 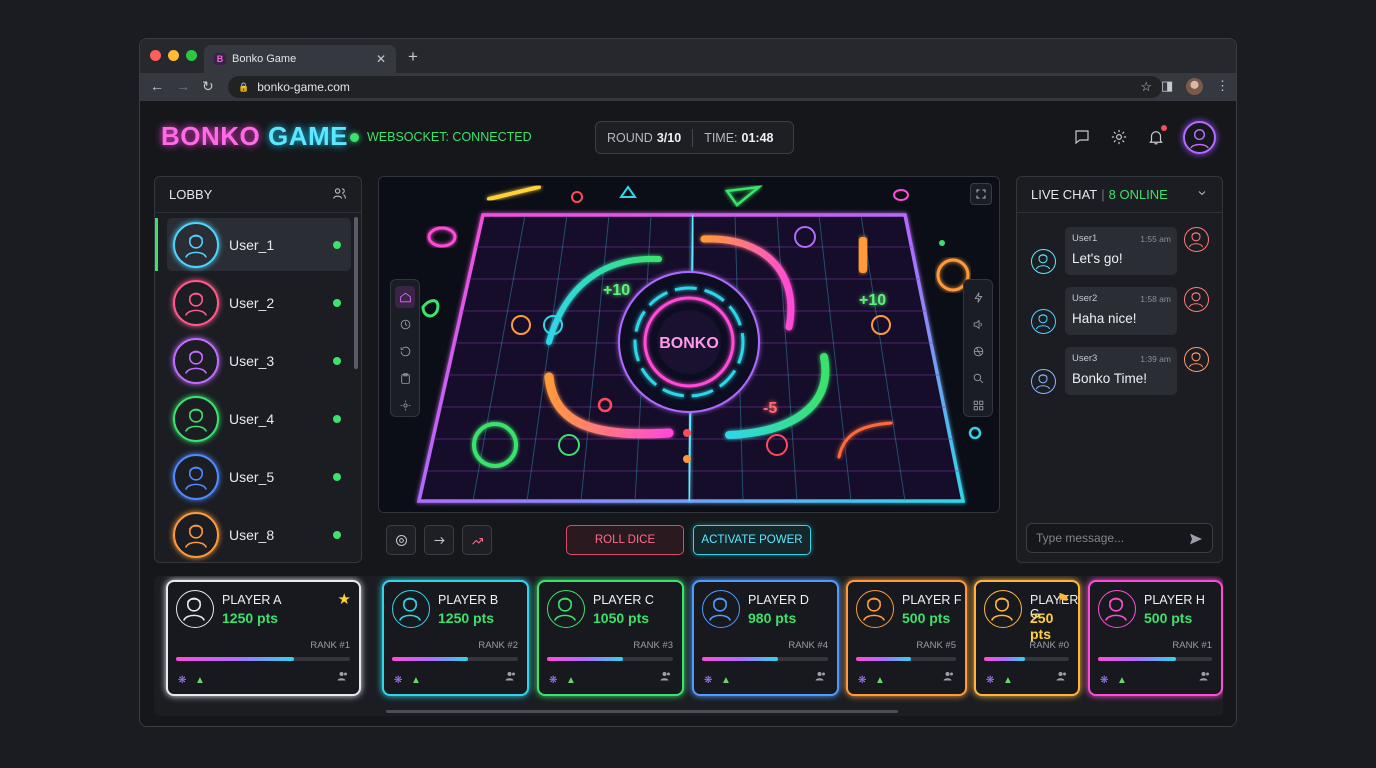 I want to click on sidepanel-icon: ◨, so click(x=1167, y=86).